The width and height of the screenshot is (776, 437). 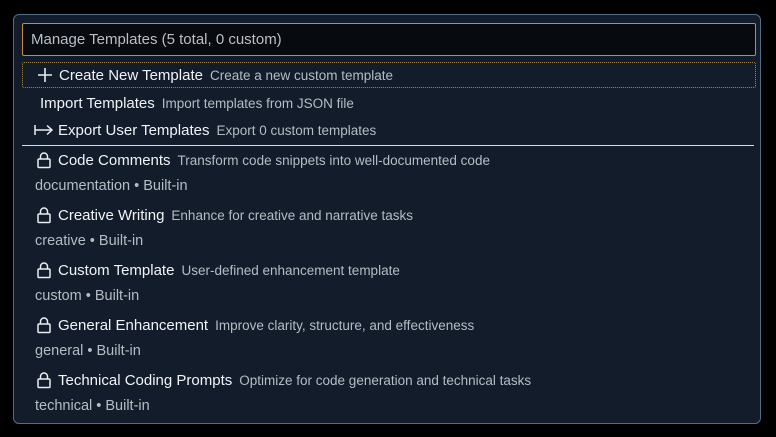 What do you see at coordinates (114, 160) in the screenshot?
I see `item-label: Code Comments` at bounding box center [114, 160].